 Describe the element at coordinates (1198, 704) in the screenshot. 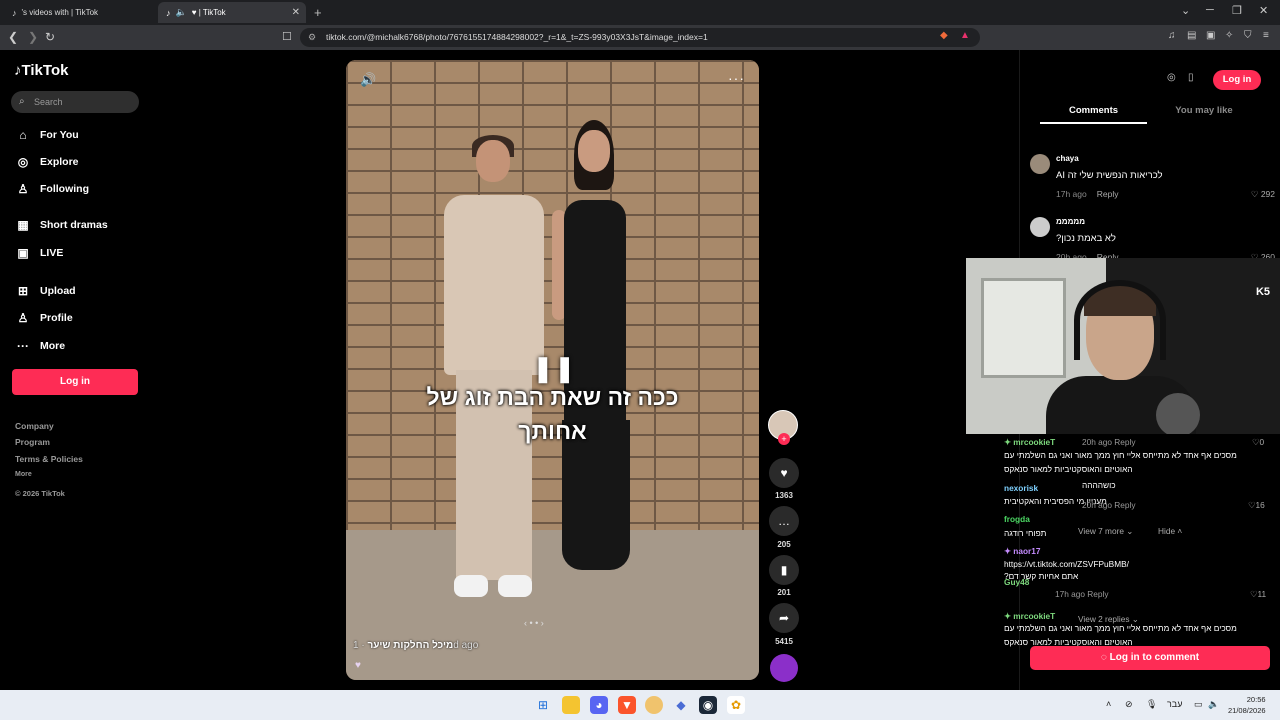

I see `tray-display-icon: ▭` at that location.